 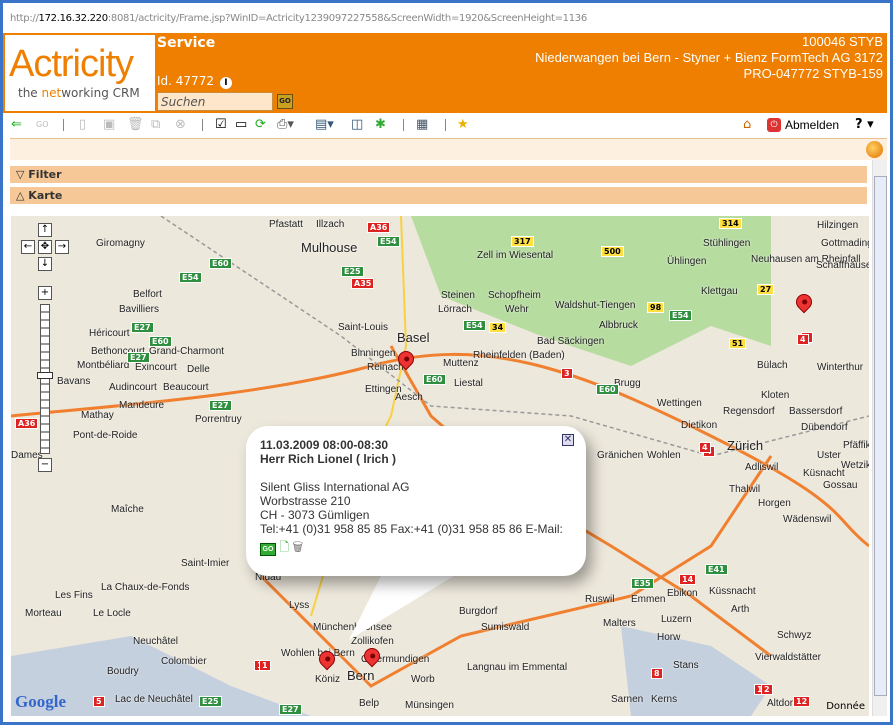 I want to click on logout-button: Abmelden, so click(x=812, y=125).